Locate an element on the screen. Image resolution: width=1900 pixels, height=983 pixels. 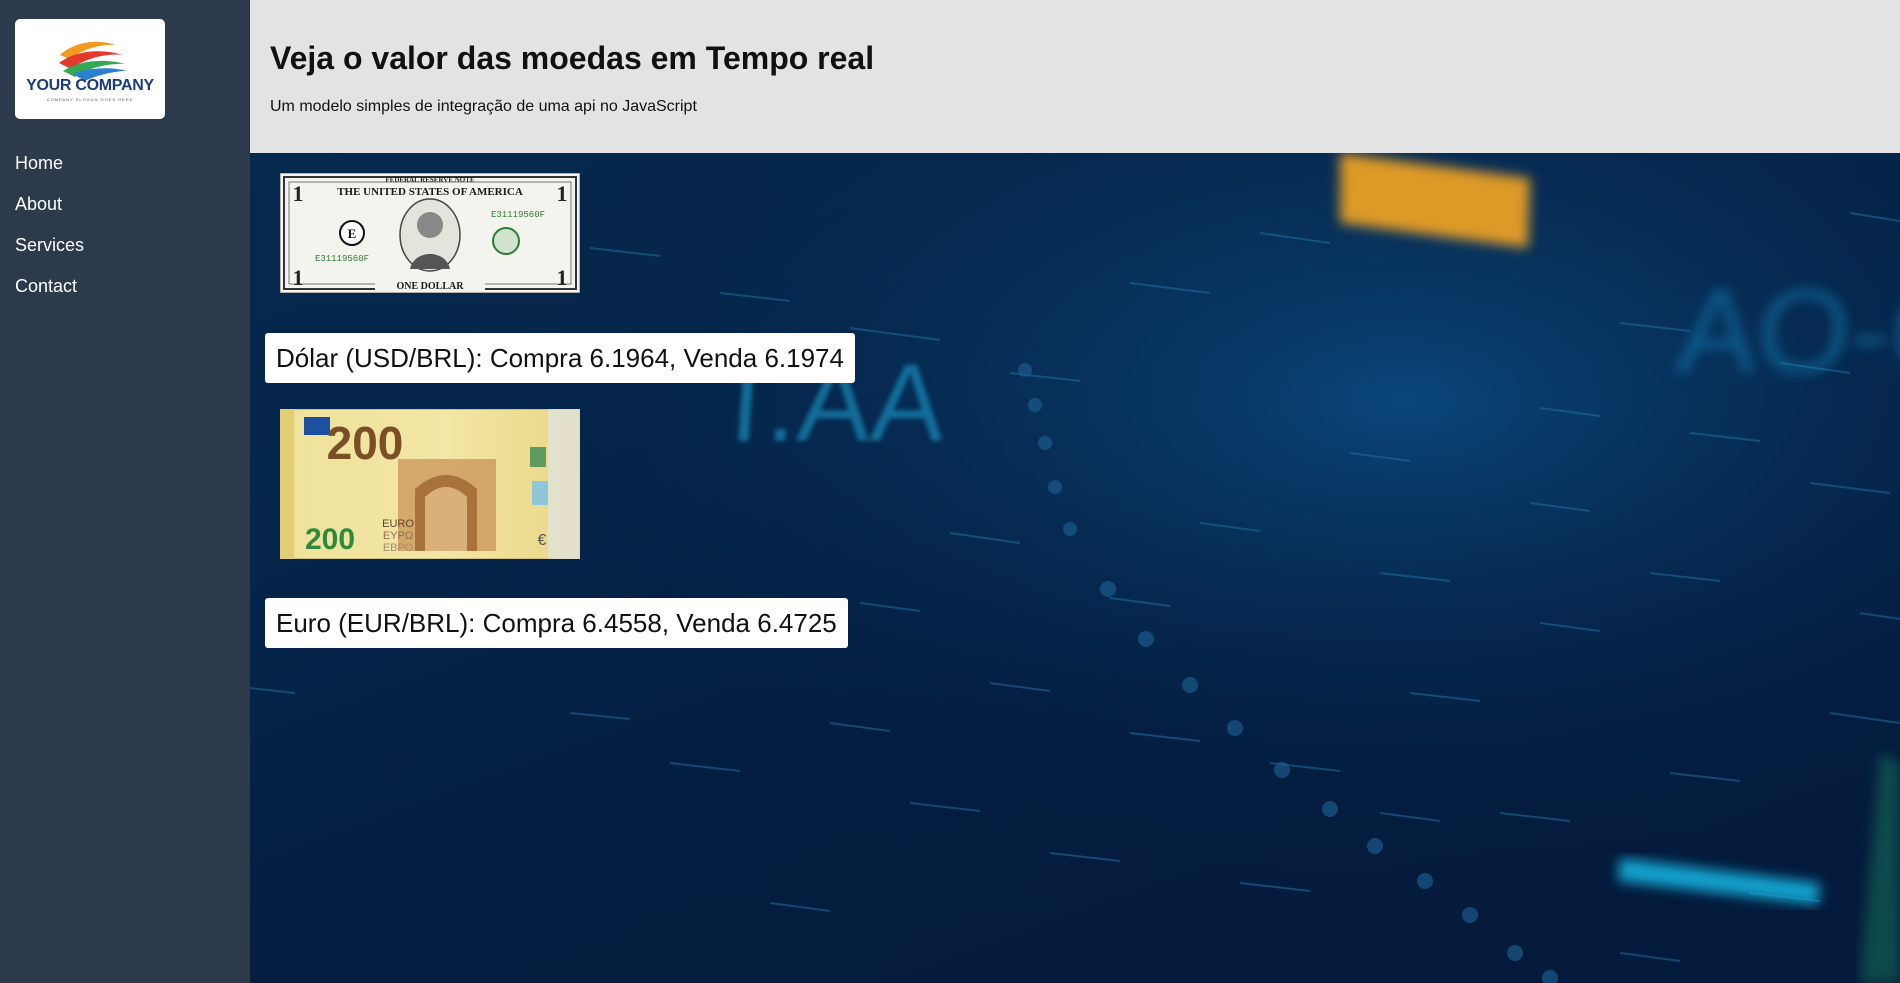
dollar-denomination-text: ONE DOLLAR is located at coordinates (431, 286).